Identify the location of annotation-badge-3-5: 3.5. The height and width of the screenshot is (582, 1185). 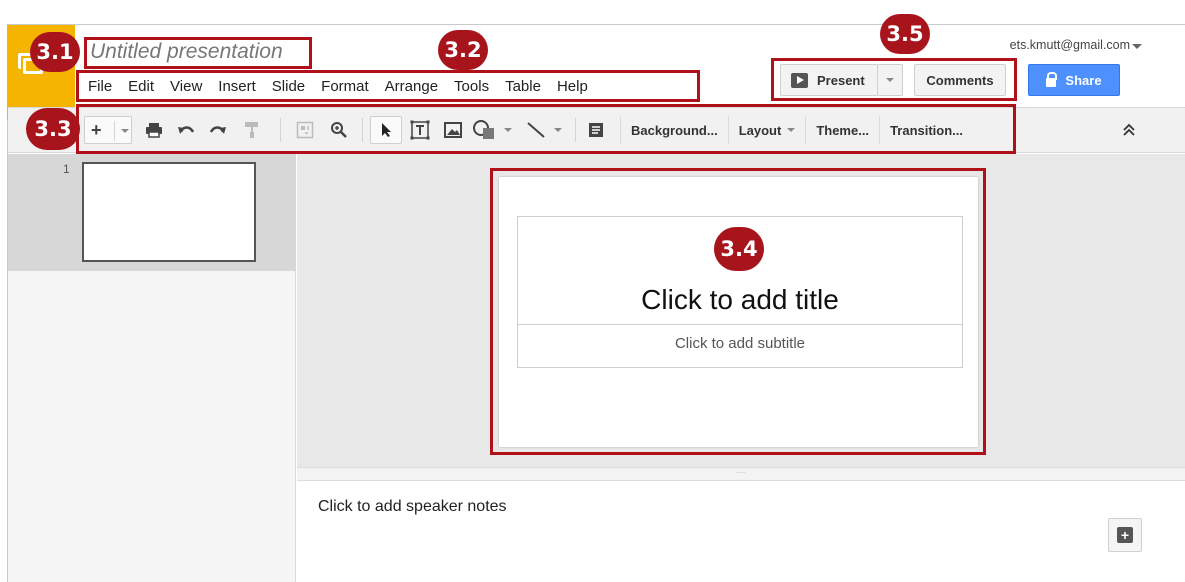
(905, 34).